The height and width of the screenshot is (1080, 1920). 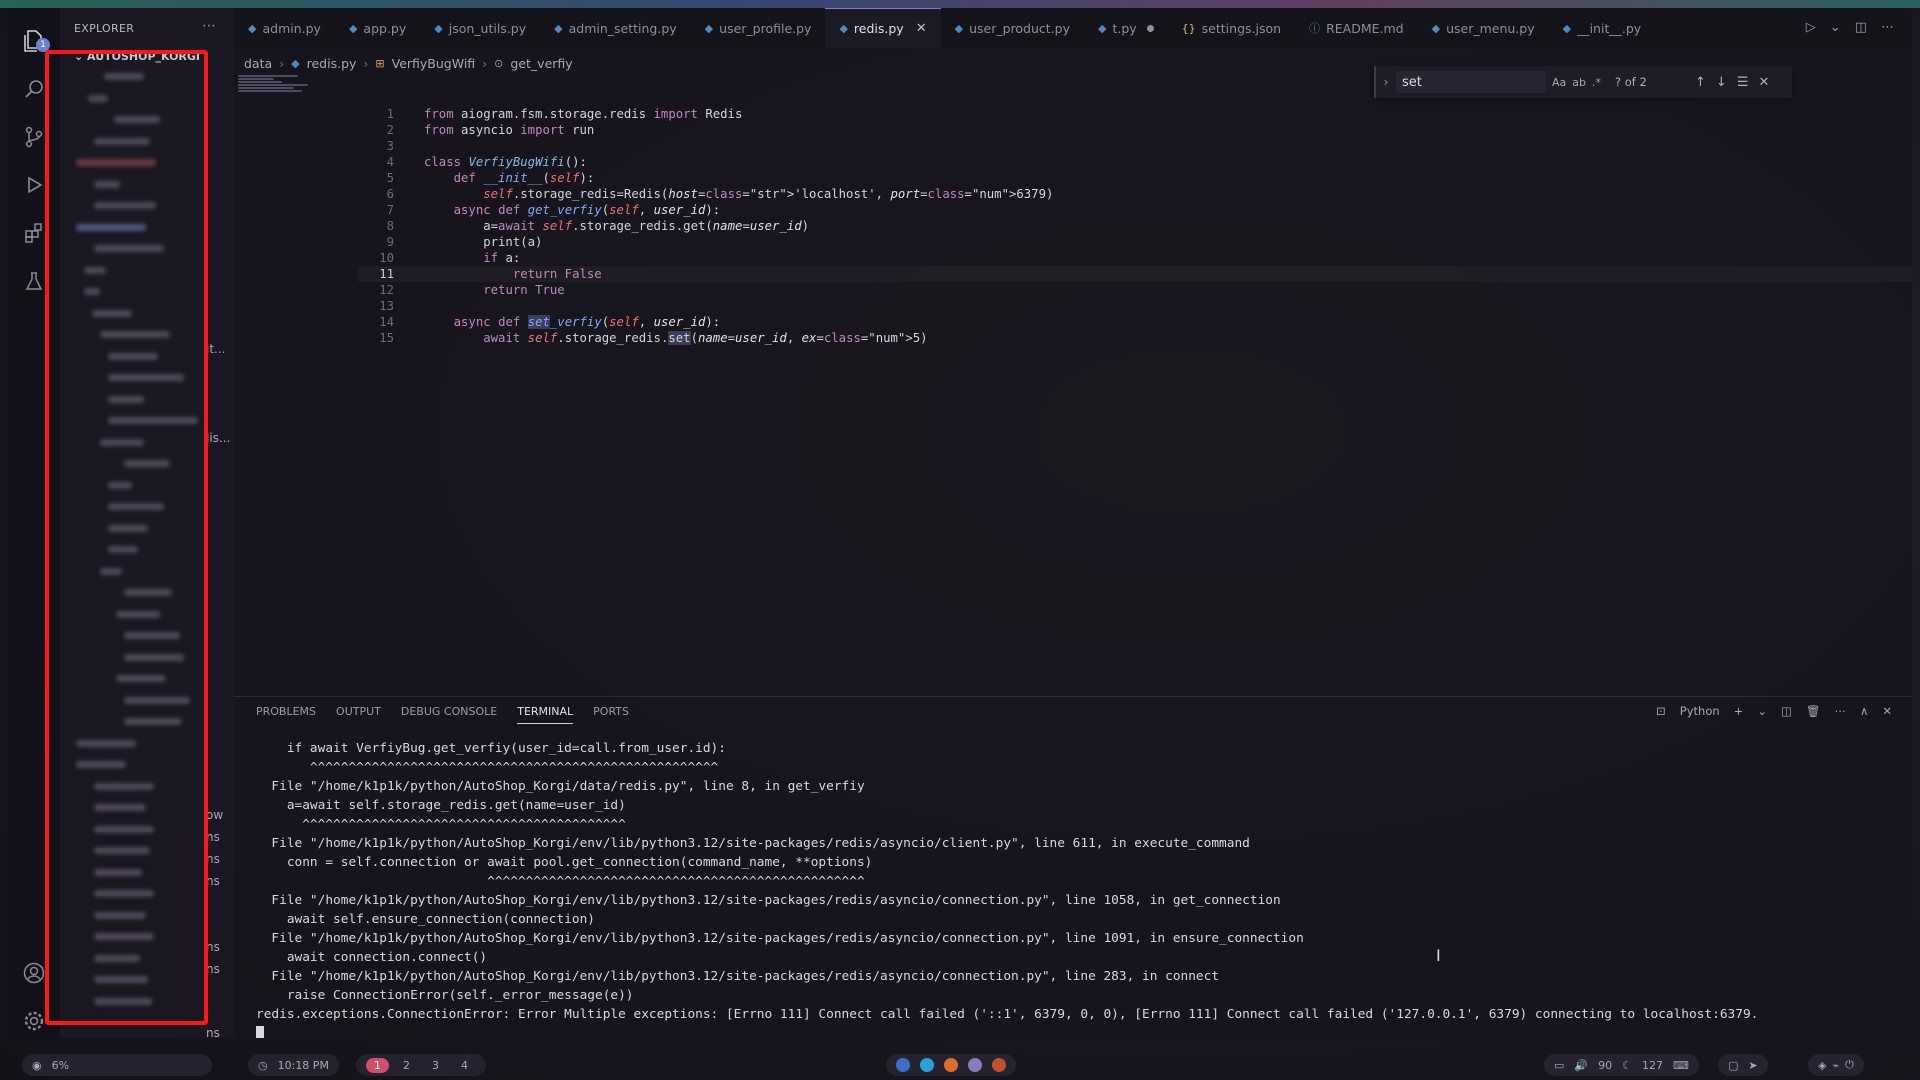 What do you see at coordinates (927, 1065) in the screenshot?
I see `telegram-app-icon` at bounding box center [927, 1065].